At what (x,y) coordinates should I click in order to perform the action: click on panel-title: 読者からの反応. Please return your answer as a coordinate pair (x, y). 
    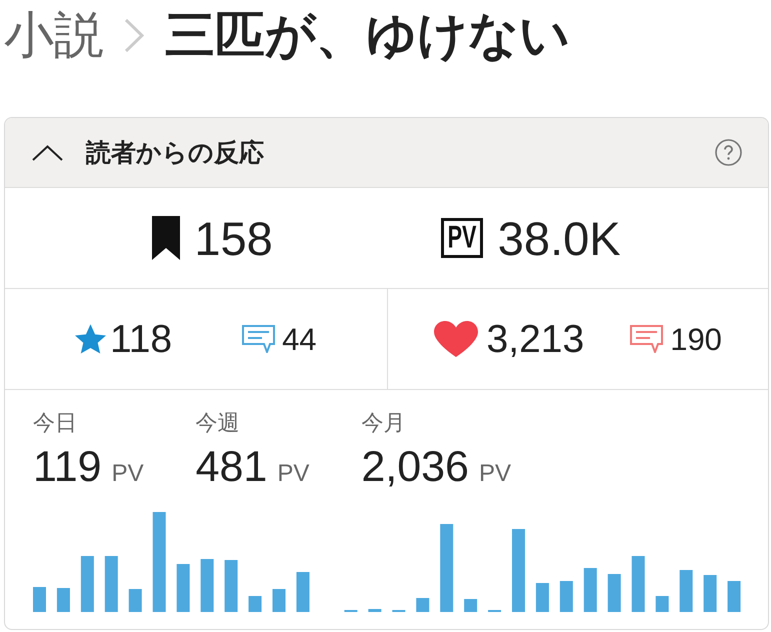
    Looking at the image, I should click on (175, 153).